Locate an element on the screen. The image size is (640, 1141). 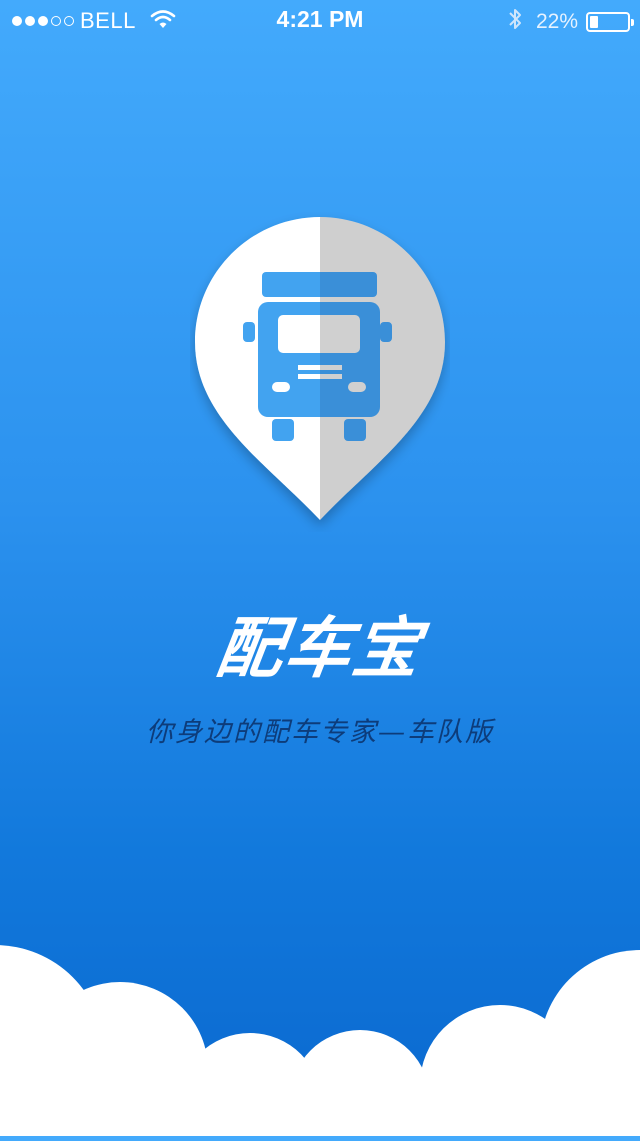
battery-level-fill is located at coordinates (594, 21).